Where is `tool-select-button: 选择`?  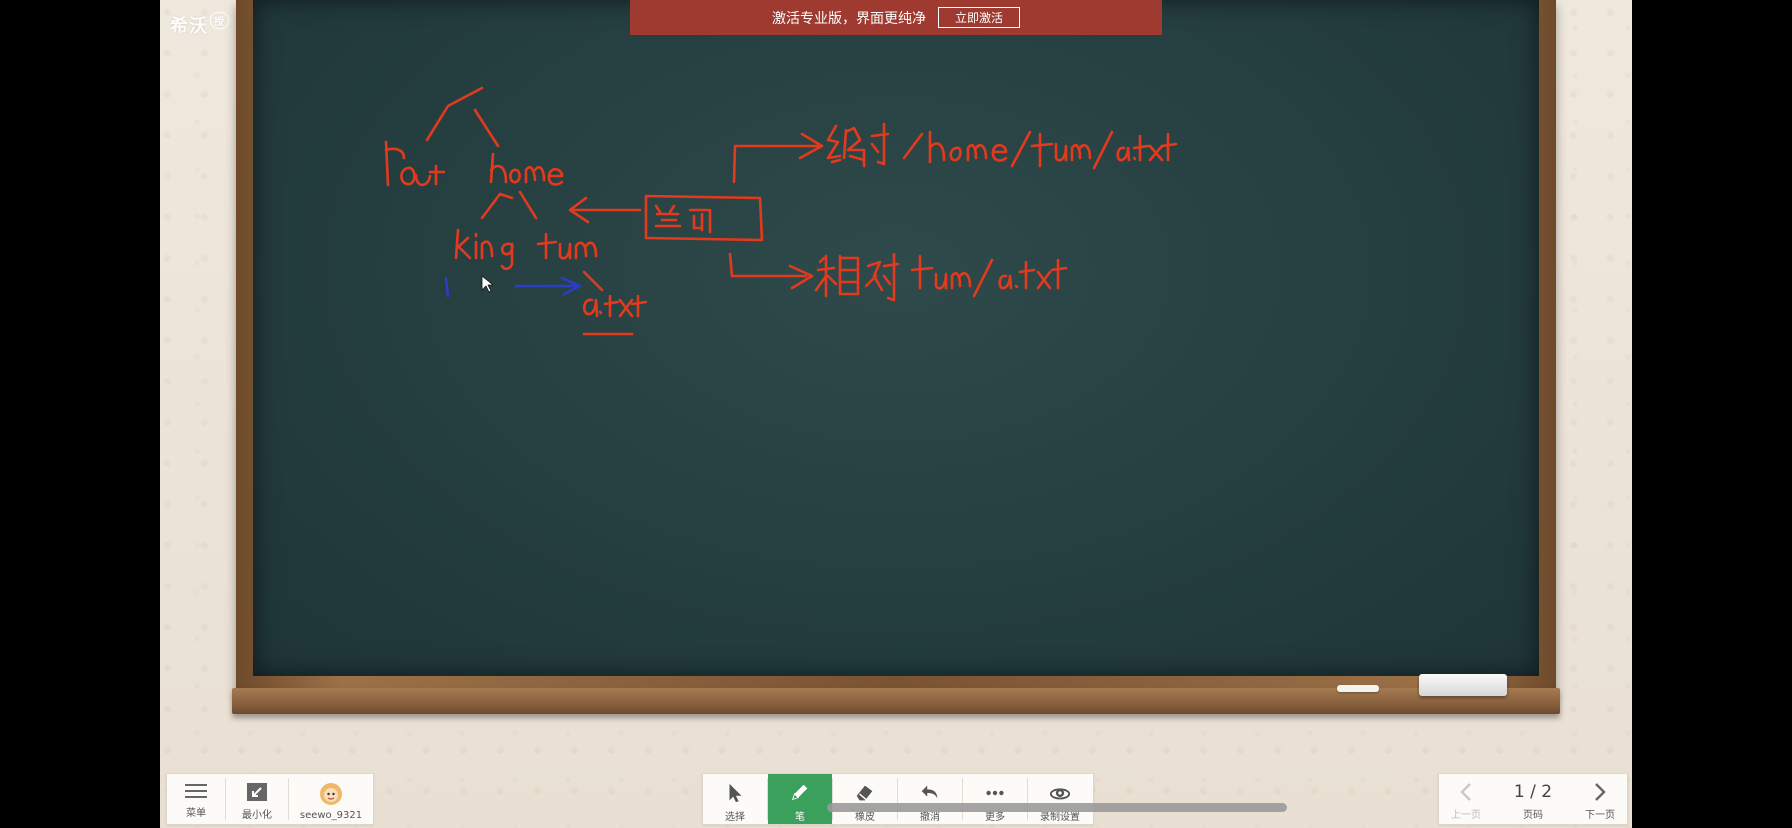
tool-select-button: 选择 is located at coordinates (735, 799).